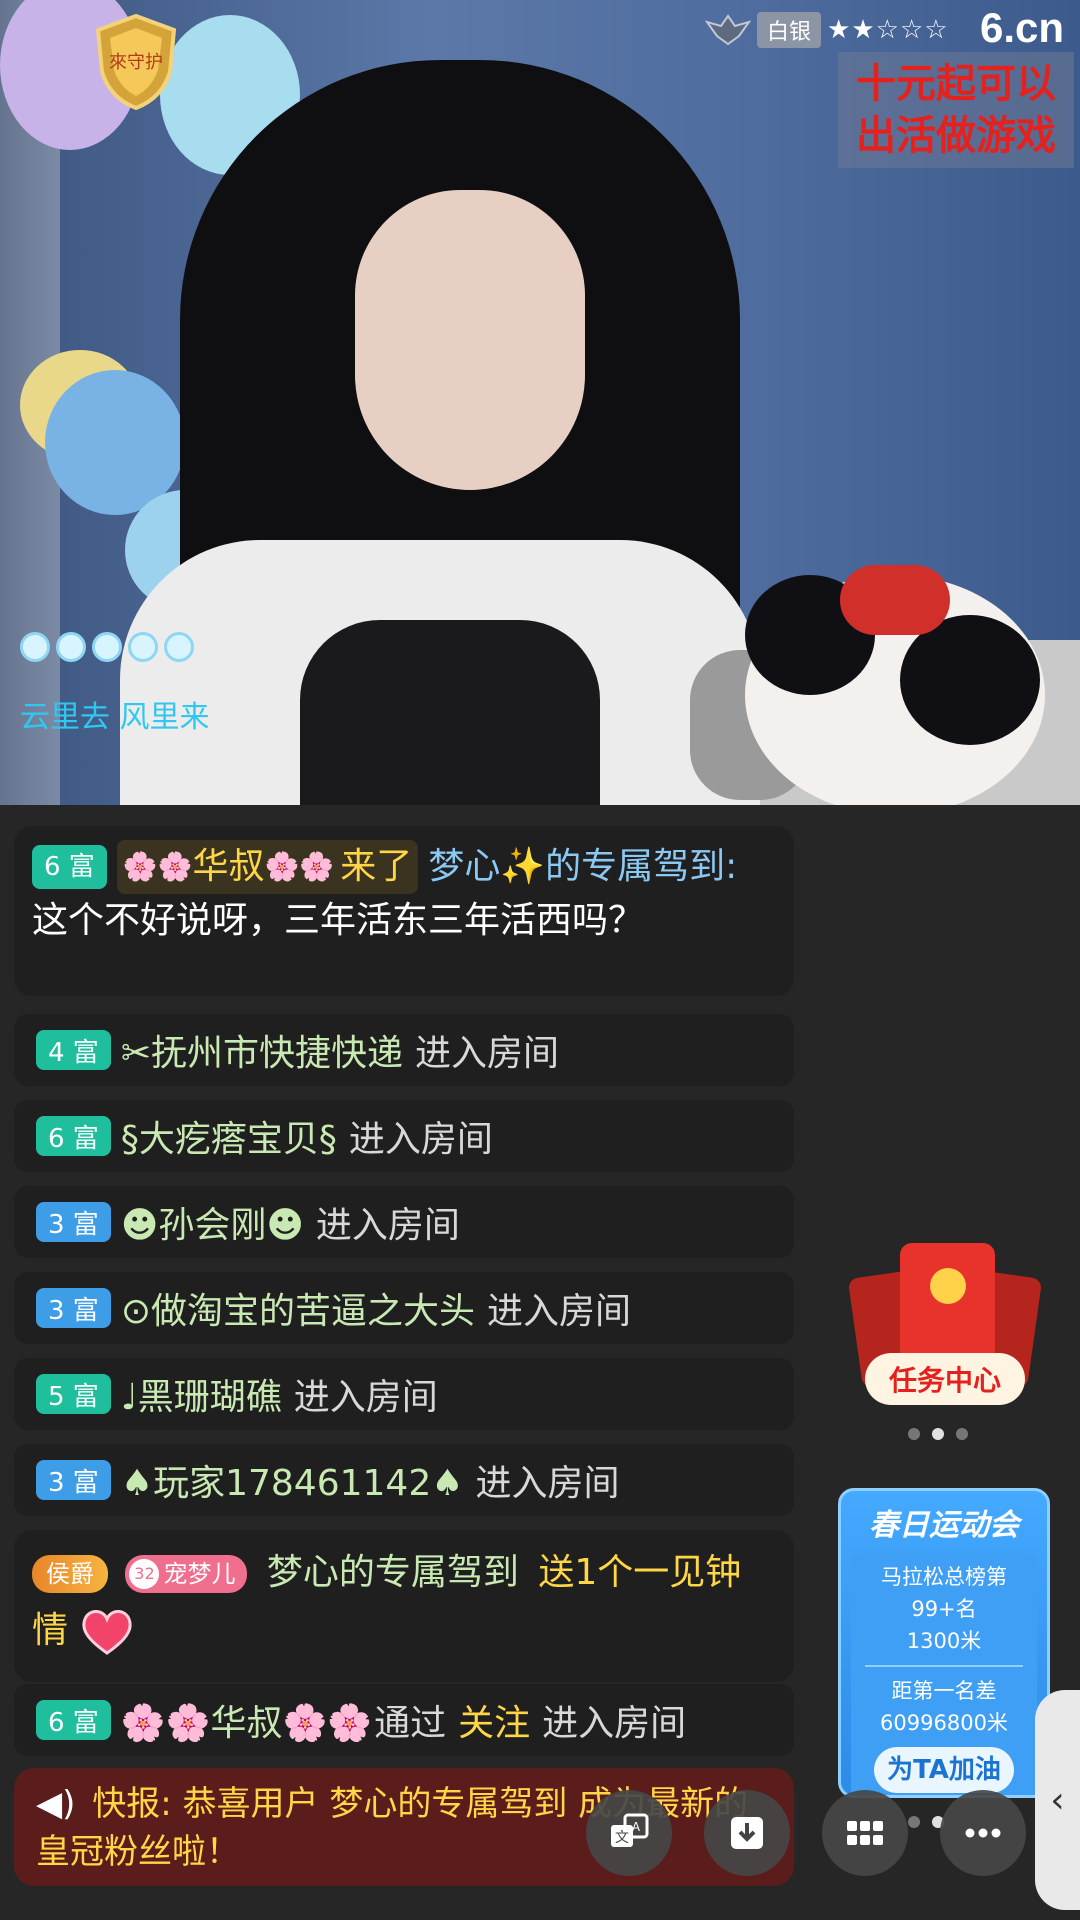 This screenshot has width=1080, height=1920. I want to click on rank-label: 白银, so click(789, 30).